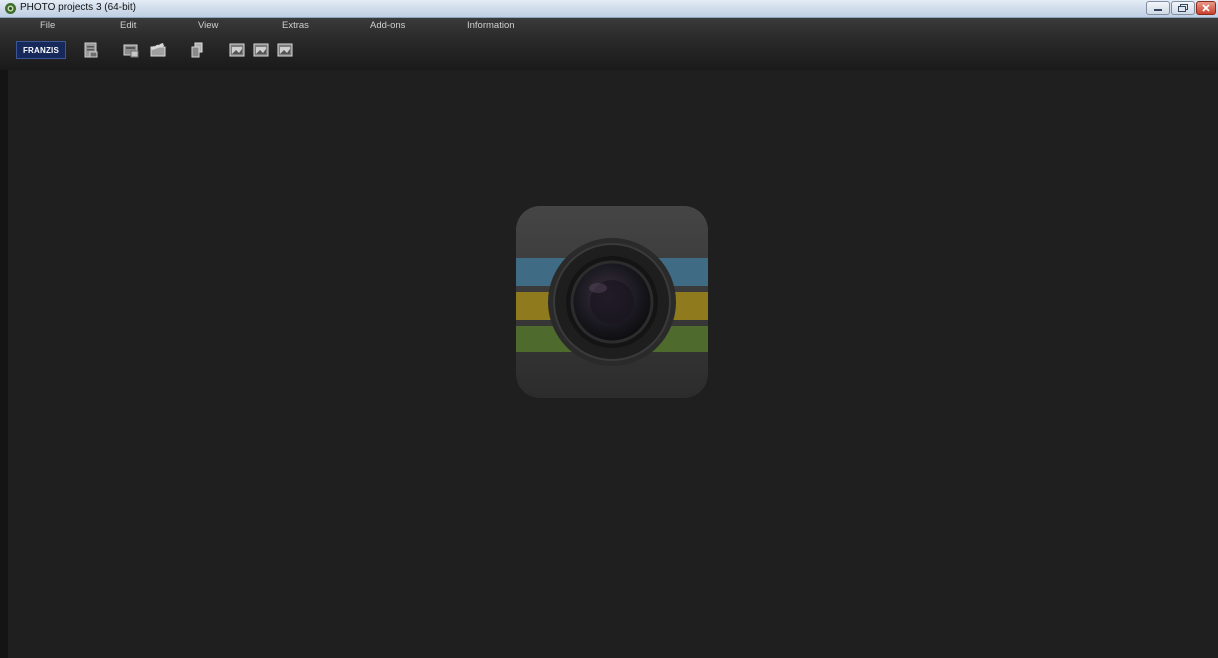 The height and width of the screenshot is (658, 1218). Describe the element at coordinates (387, 25) in the screenshot. I see `menu-add-ons: Add-ons` at that location.